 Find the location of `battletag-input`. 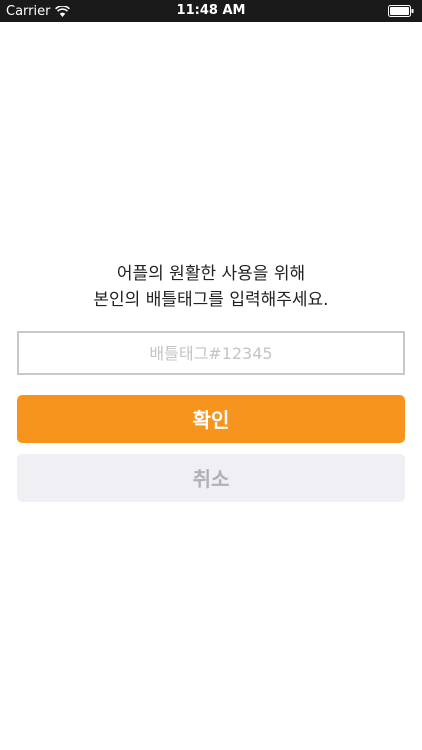

battletag-input is located at coordinates (211, 353).